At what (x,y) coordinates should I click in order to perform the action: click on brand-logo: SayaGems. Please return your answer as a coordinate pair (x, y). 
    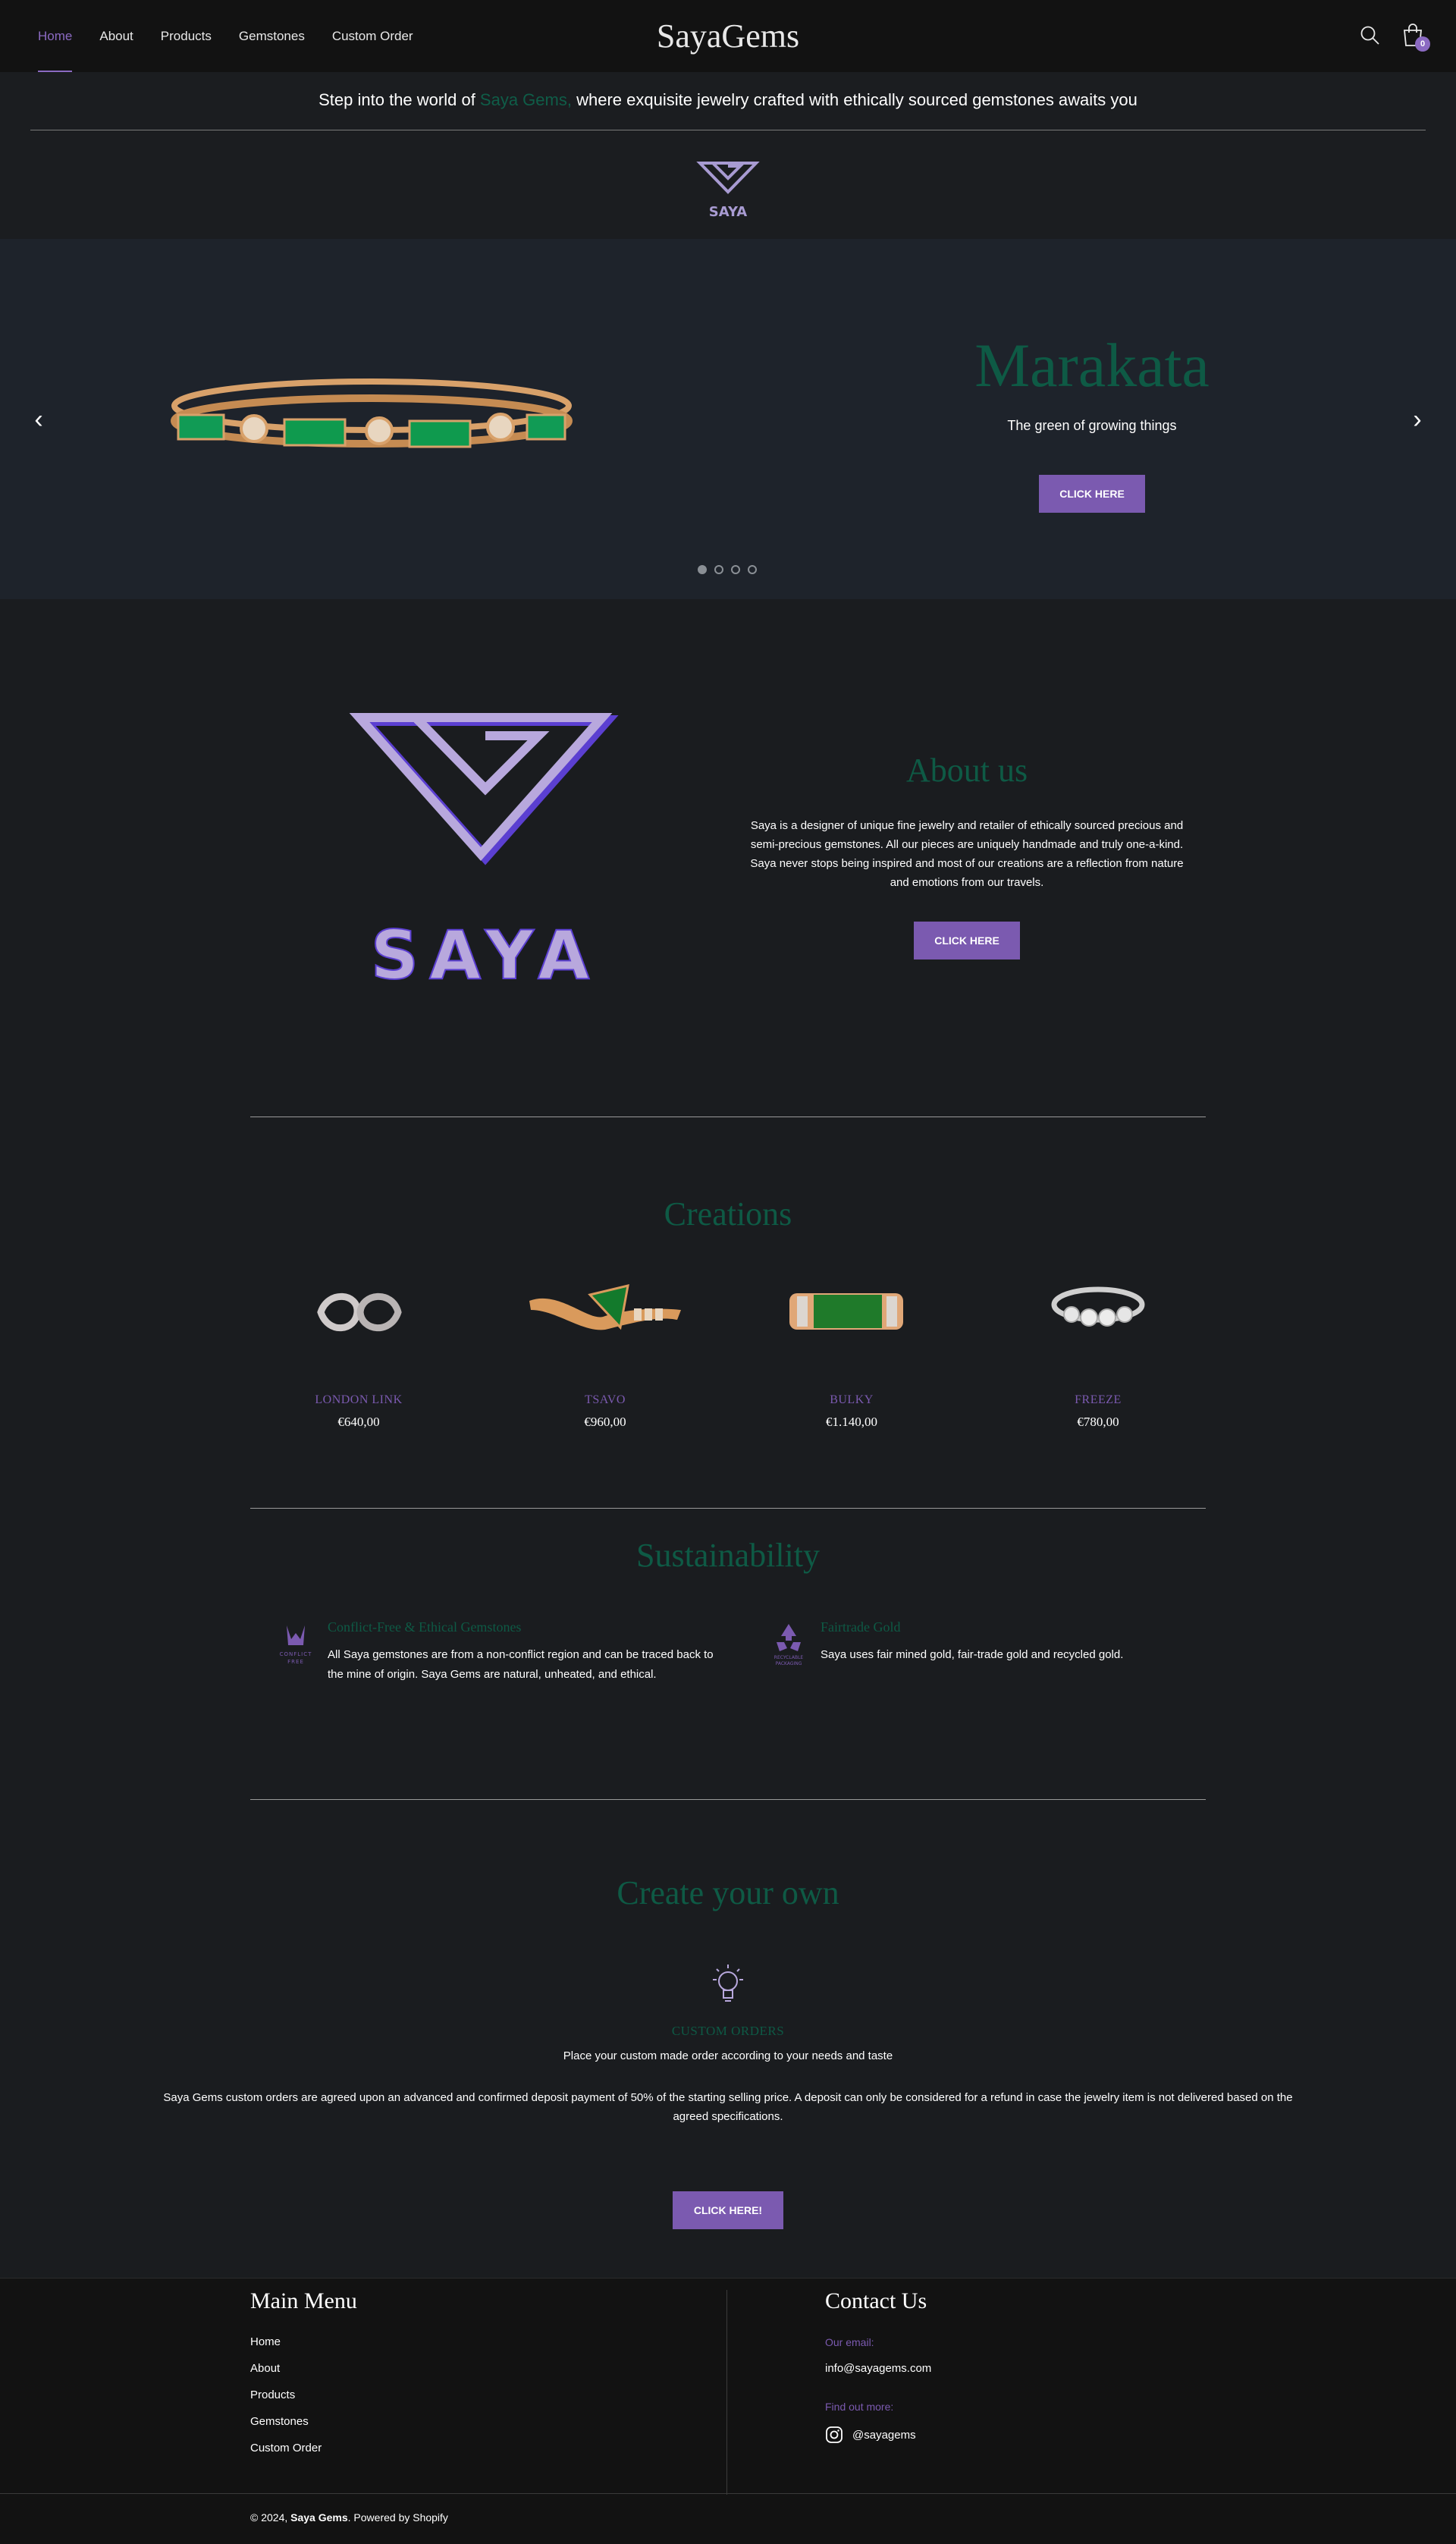
    Looking at the image, I should click on (728, 36).